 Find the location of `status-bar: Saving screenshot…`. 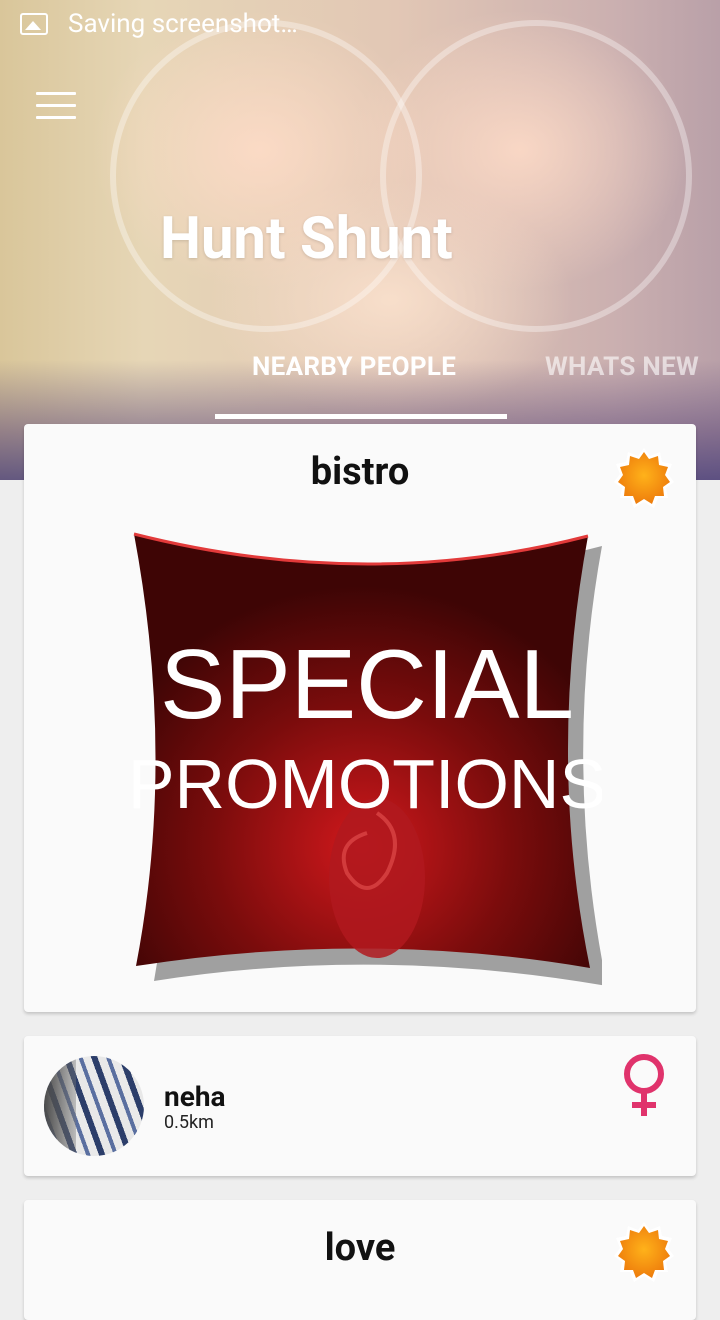

status-bar: Saving screenshot… is located at coordinates (360, 24).